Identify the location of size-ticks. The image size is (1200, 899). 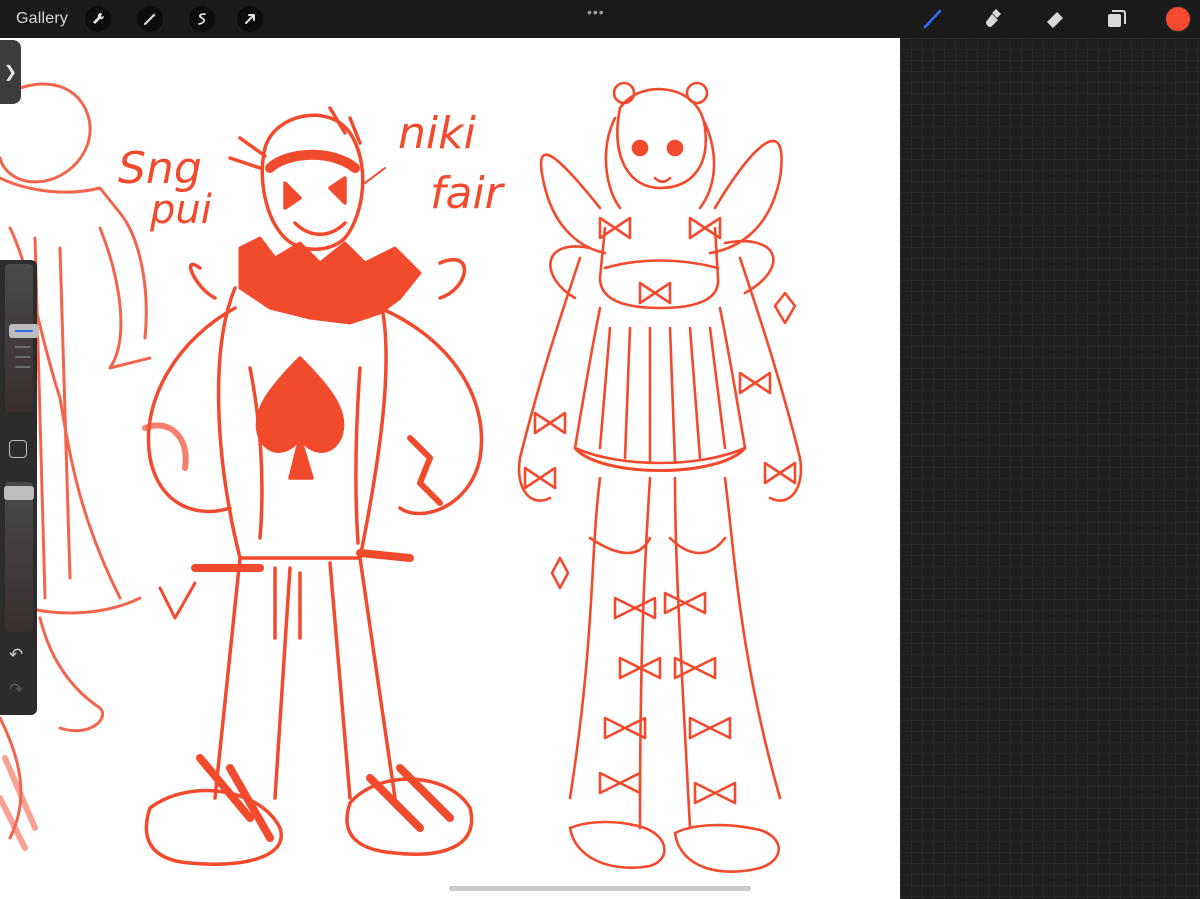
(23, 361).